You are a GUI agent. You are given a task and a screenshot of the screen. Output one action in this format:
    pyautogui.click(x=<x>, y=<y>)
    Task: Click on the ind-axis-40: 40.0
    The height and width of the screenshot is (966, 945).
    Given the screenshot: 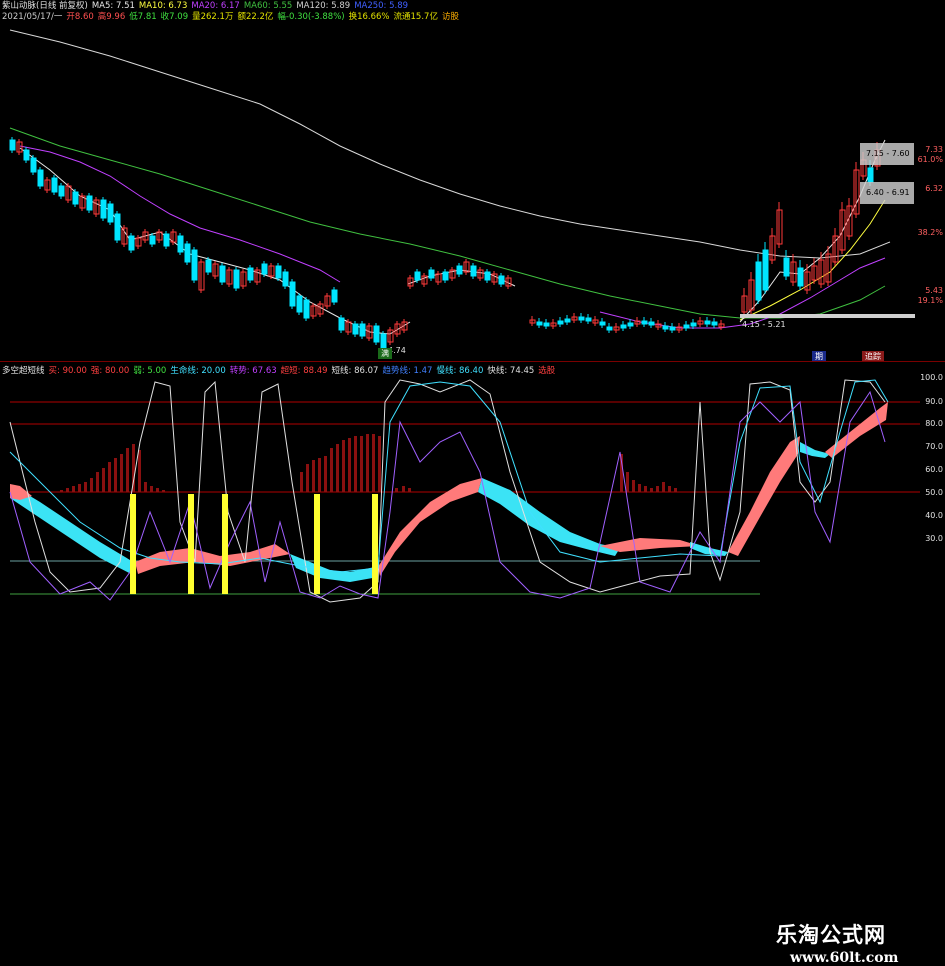 What is the action you would take?
    pyautogui.click(x=934, y=515)
    